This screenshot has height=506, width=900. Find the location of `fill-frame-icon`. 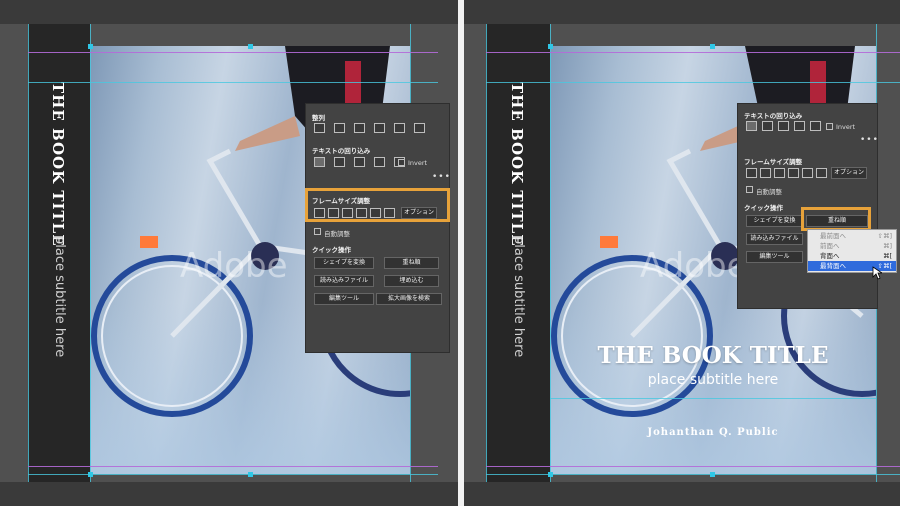

fill-frame-icon is located at coordinates (779, 173).